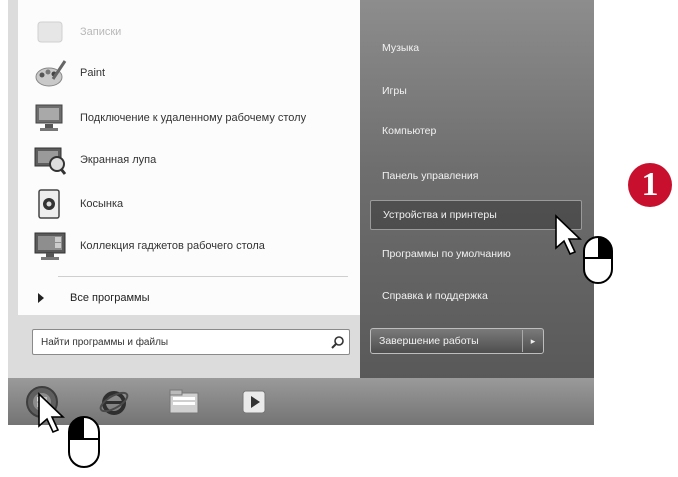 Image resolution: width=678 pixels, height=477 pixels. Describe the element at coordinates (188, 73) in the screenshot. I see `program-item-paint: Paint` at that location.